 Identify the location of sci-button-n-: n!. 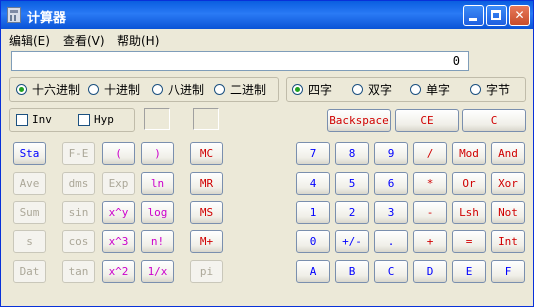
(157, 241).